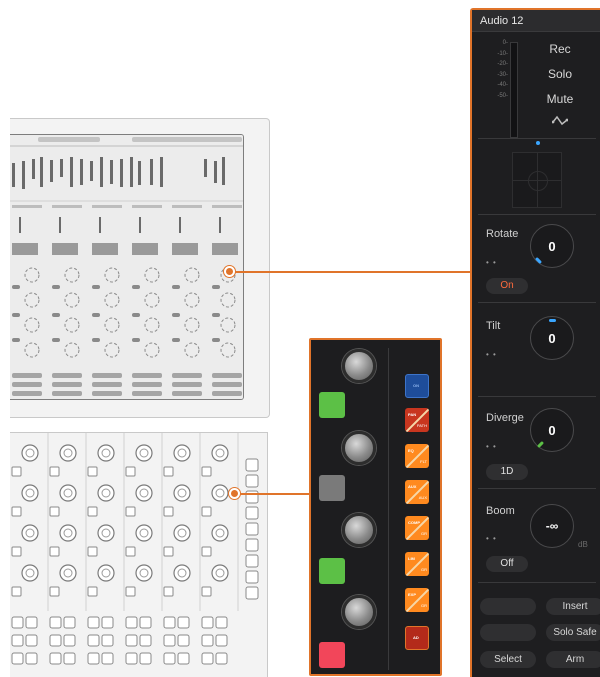  Describe the element at coordinates (417, 528) in the screenshot. I see `comp-button: COMP GR` at that location.